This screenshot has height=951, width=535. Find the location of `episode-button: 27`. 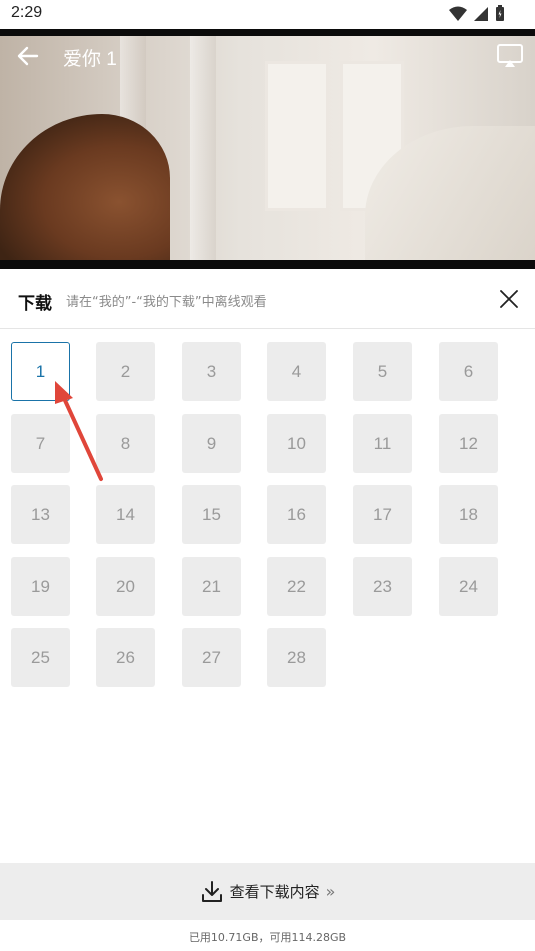

episode-button: 27 is located at coordinates (211, 657).